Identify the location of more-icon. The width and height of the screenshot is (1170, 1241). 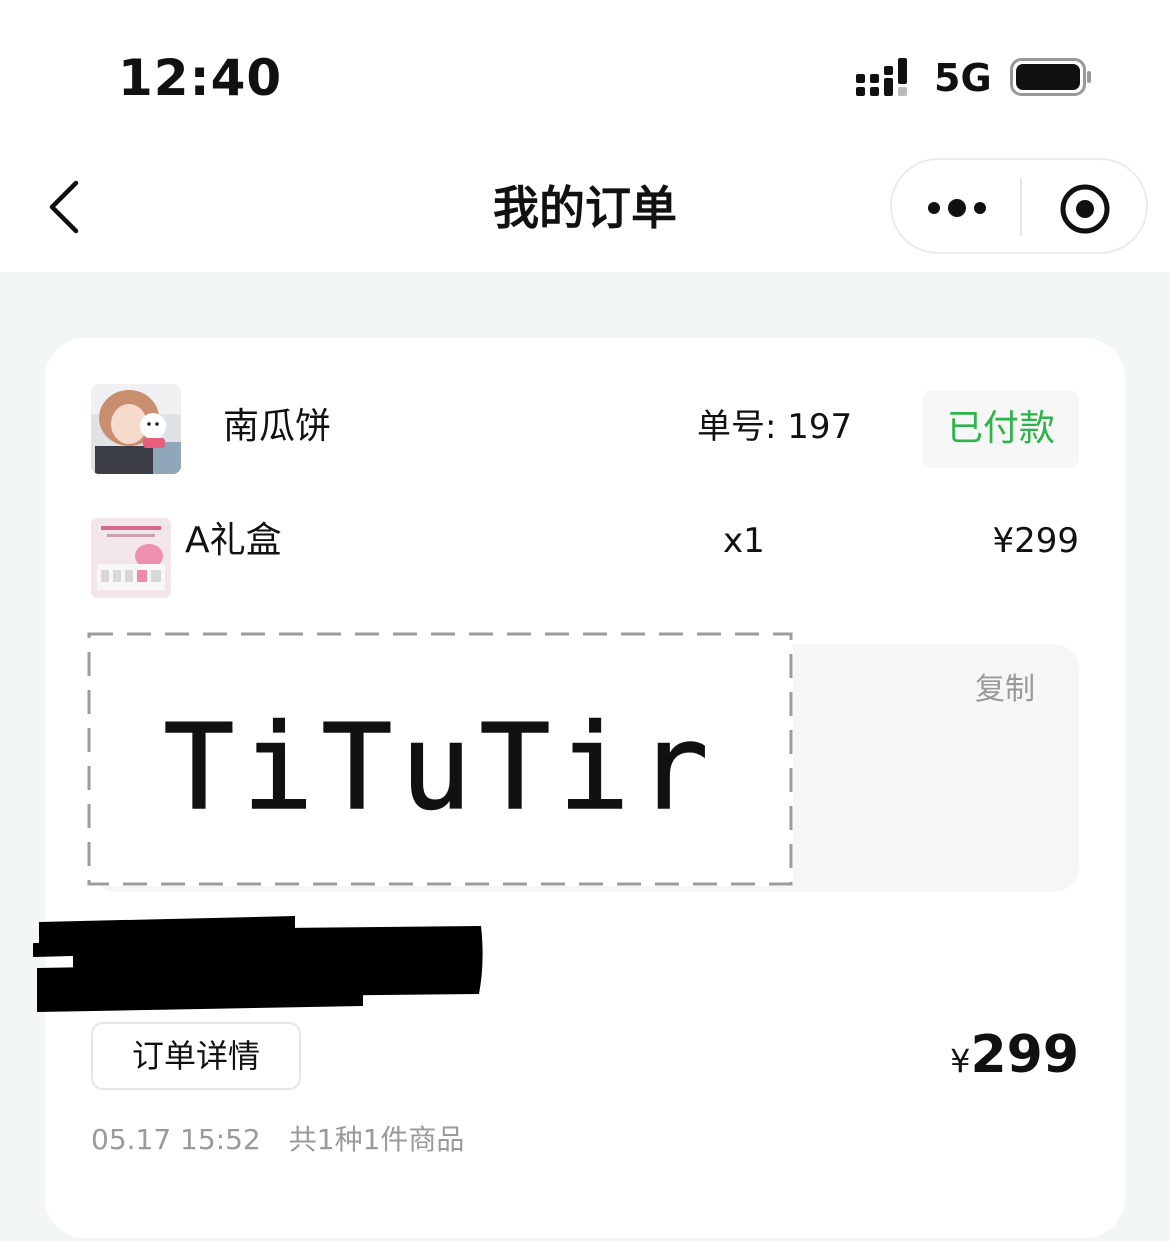
(957, 208).